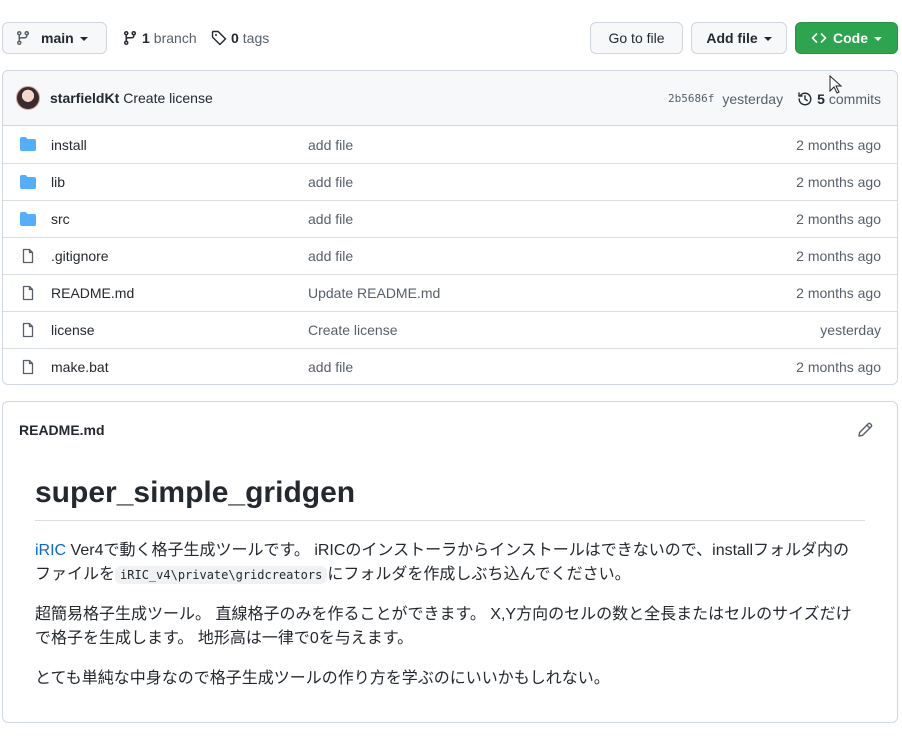 Image resolution: width=902 pixels, height=737 pixels. Describe the element at coordinates (850, 38) in the screenshot. I see `code-label: Code` at that location.